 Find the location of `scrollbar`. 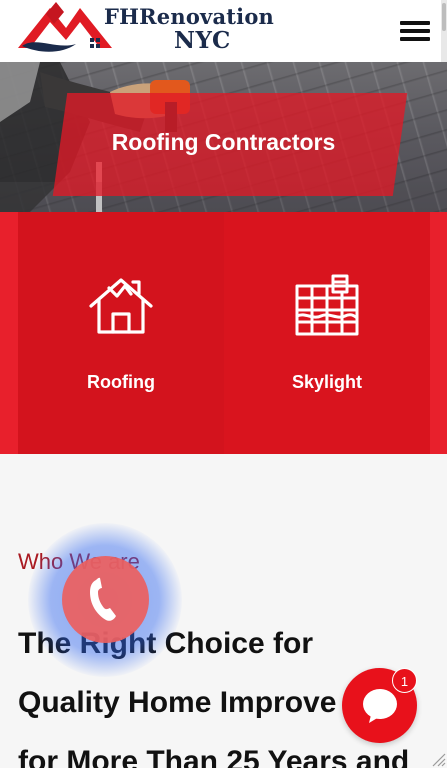

scrollbar is located at coordinates (444, 31).